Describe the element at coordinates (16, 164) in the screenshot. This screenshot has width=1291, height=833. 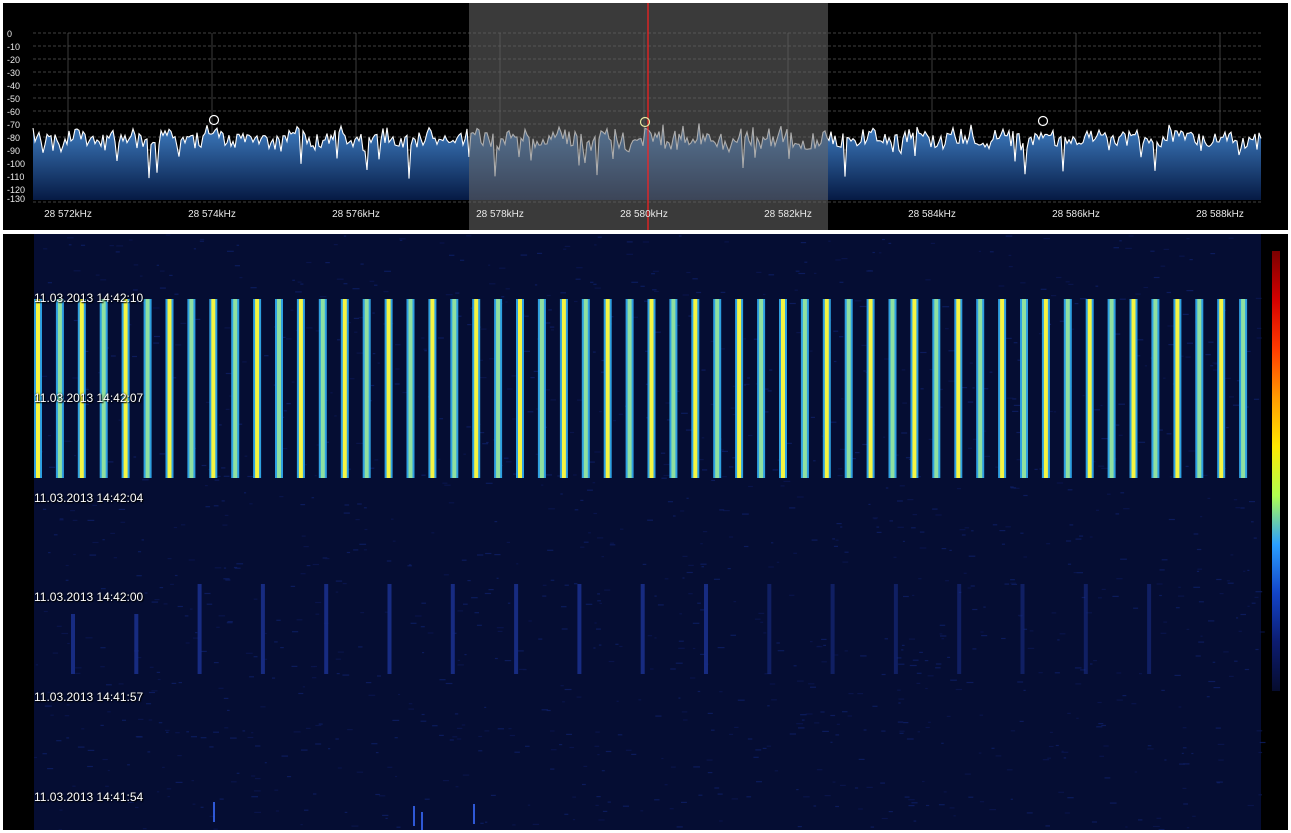
I see `db-scale-label: -100` at that location.